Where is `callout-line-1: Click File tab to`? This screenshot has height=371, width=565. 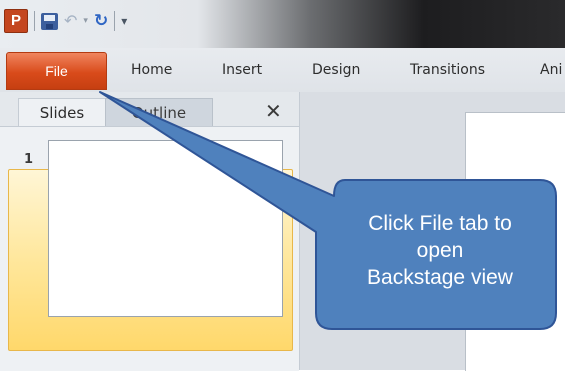
callout-line-1: Click File tab to is located at coordinates (440, 223).